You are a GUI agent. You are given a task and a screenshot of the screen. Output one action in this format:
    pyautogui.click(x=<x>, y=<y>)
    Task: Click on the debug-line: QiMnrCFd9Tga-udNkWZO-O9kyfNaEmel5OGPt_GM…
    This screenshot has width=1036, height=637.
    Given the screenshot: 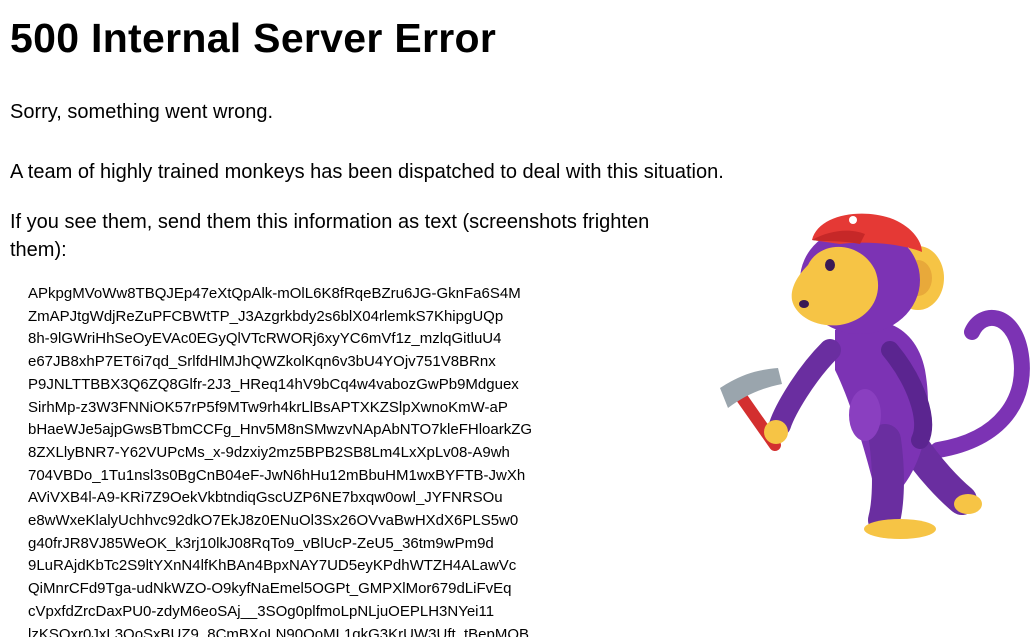 What is the action you would take?
    pyautogui.click(x=270, y=589)
    